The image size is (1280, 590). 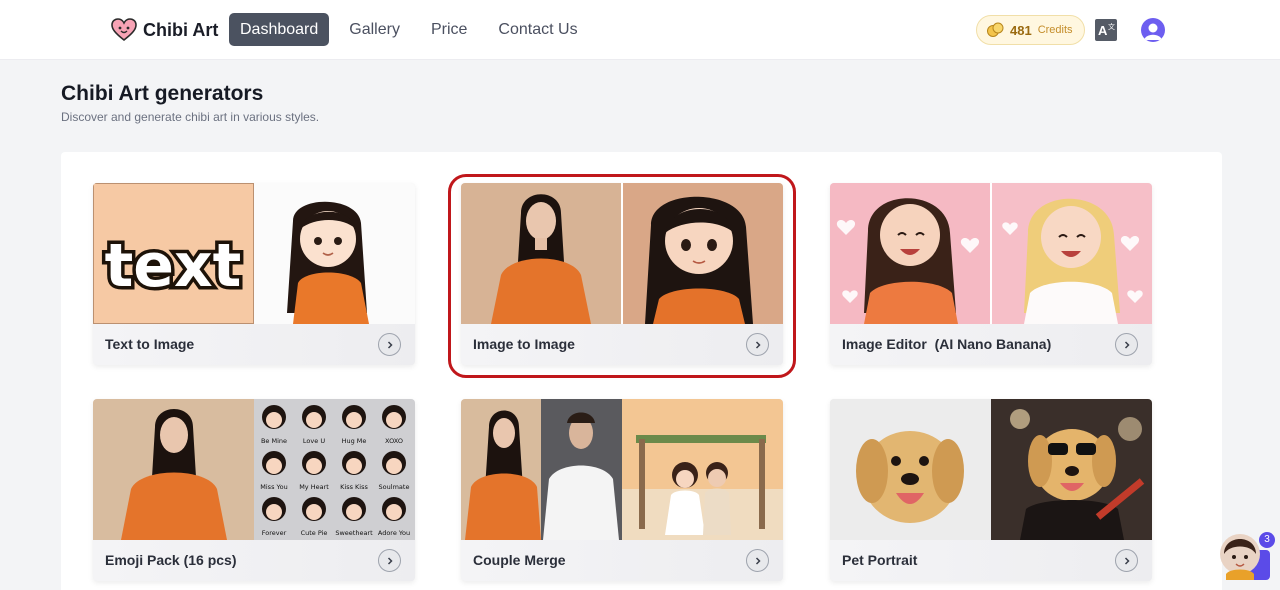 I want to click on emoji-label: Be Mine, so click(x=274, y=441).